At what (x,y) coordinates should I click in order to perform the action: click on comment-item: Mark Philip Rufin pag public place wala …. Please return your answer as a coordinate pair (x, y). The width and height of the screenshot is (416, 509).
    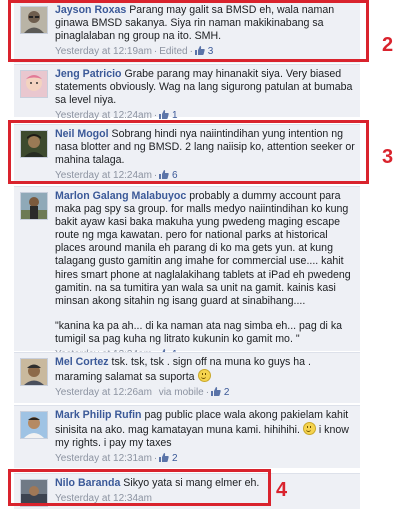
    Looking at the image, I should click on (187, 436).